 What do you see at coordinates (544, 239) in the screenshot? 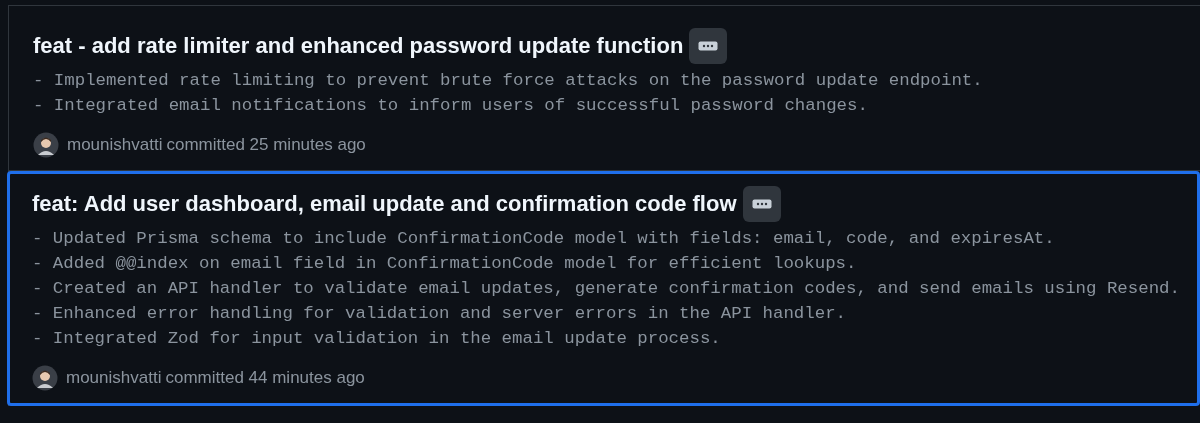
I see `commit-description-line: - Updated Prisma schema to include ConfirmationCode model with fields: email, code, and expiresAt.` at bounding box center [544, 239].